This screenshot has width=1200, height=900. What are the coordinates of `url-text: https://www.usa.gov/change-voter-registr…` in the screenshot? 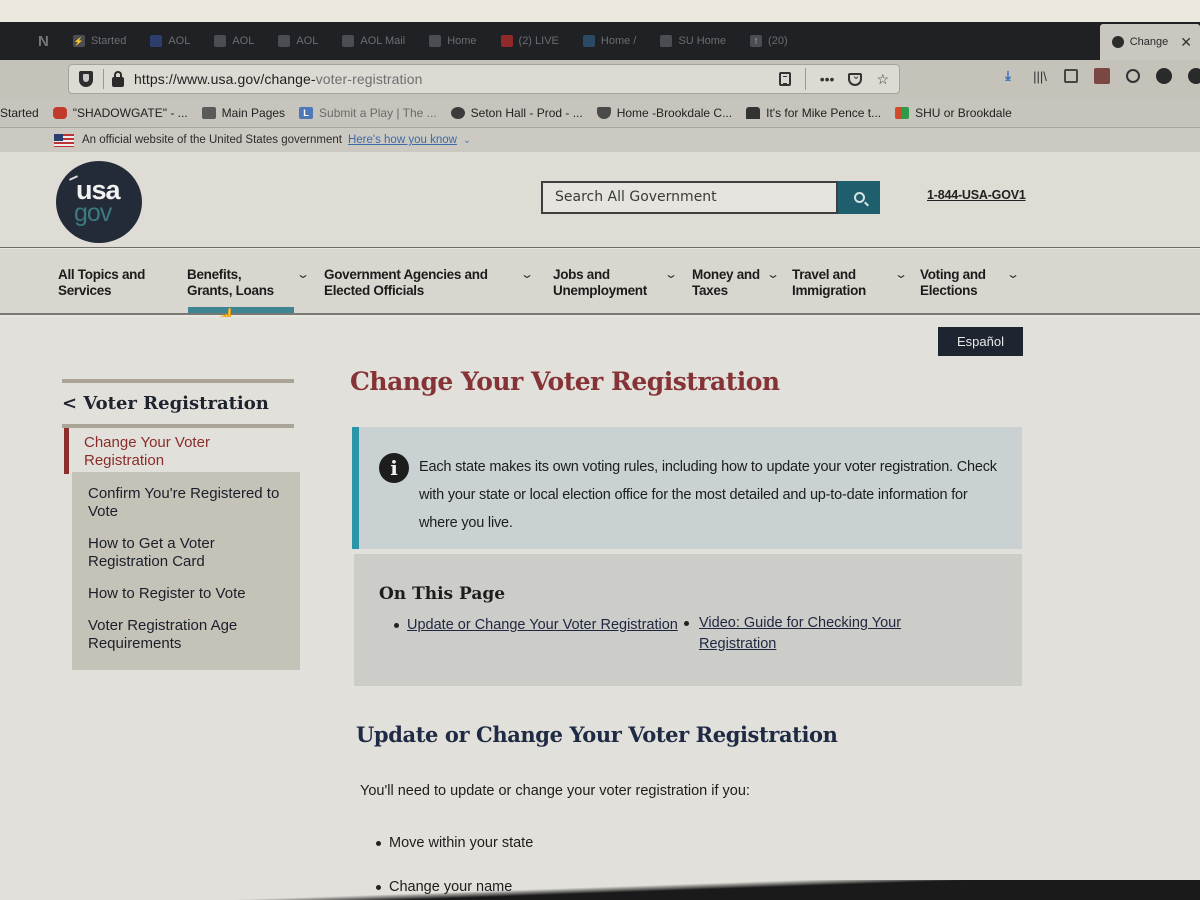 It's located at (278, 79).